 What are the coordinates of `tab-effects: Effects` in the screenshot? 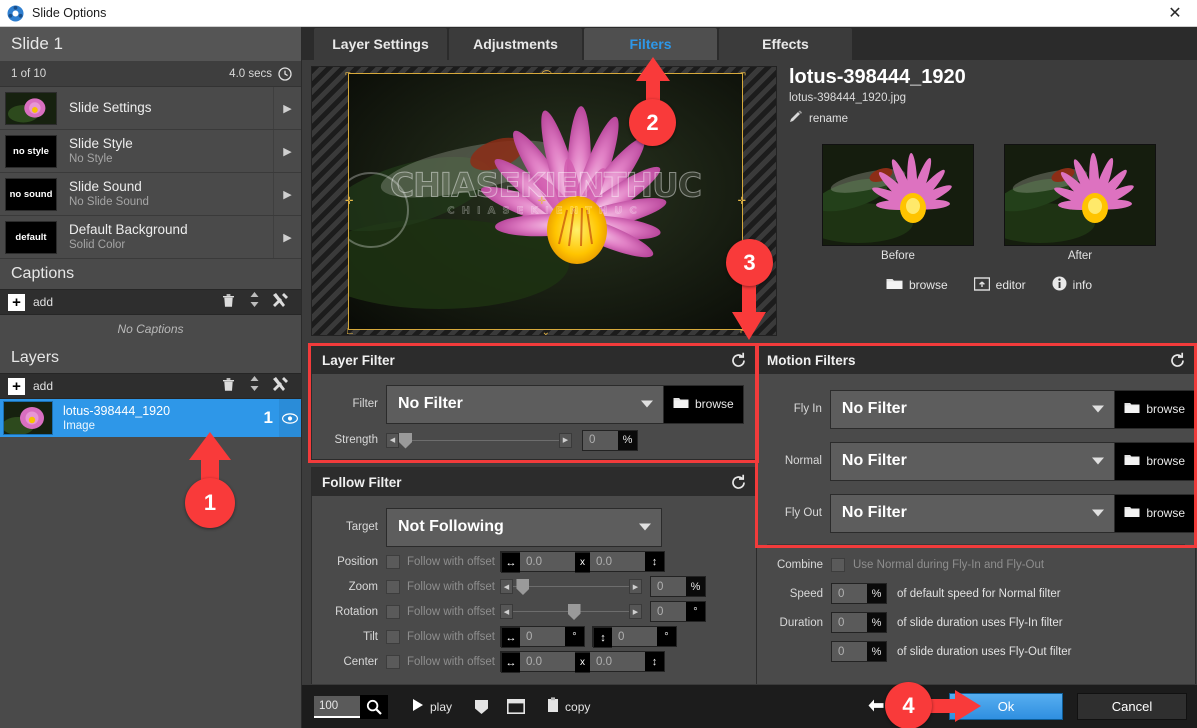 It's located at (785, 44).